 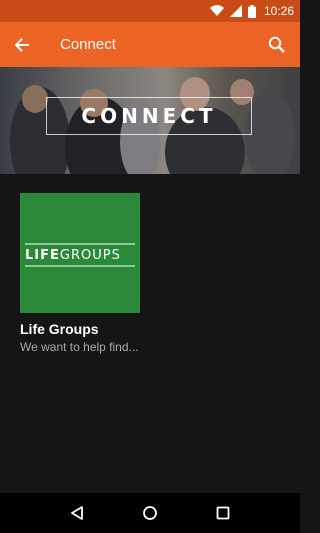 I want to click on nav-recents-icon, so click(x=223, y=513).